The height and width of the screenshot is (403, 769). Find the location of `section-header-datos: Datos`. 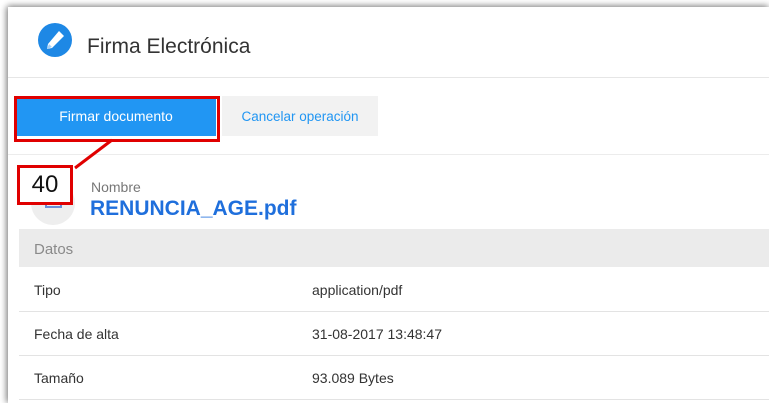

section-header-datos: Datos is located at coordinates (394, 248).